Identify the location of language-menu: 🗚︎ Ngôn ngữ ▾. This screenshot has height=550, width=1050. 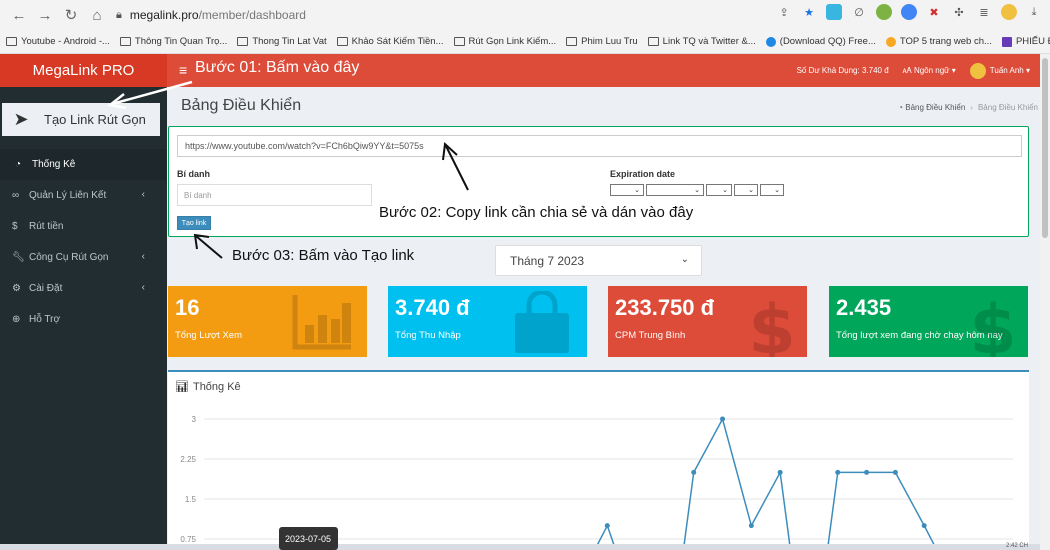
(929, 71).